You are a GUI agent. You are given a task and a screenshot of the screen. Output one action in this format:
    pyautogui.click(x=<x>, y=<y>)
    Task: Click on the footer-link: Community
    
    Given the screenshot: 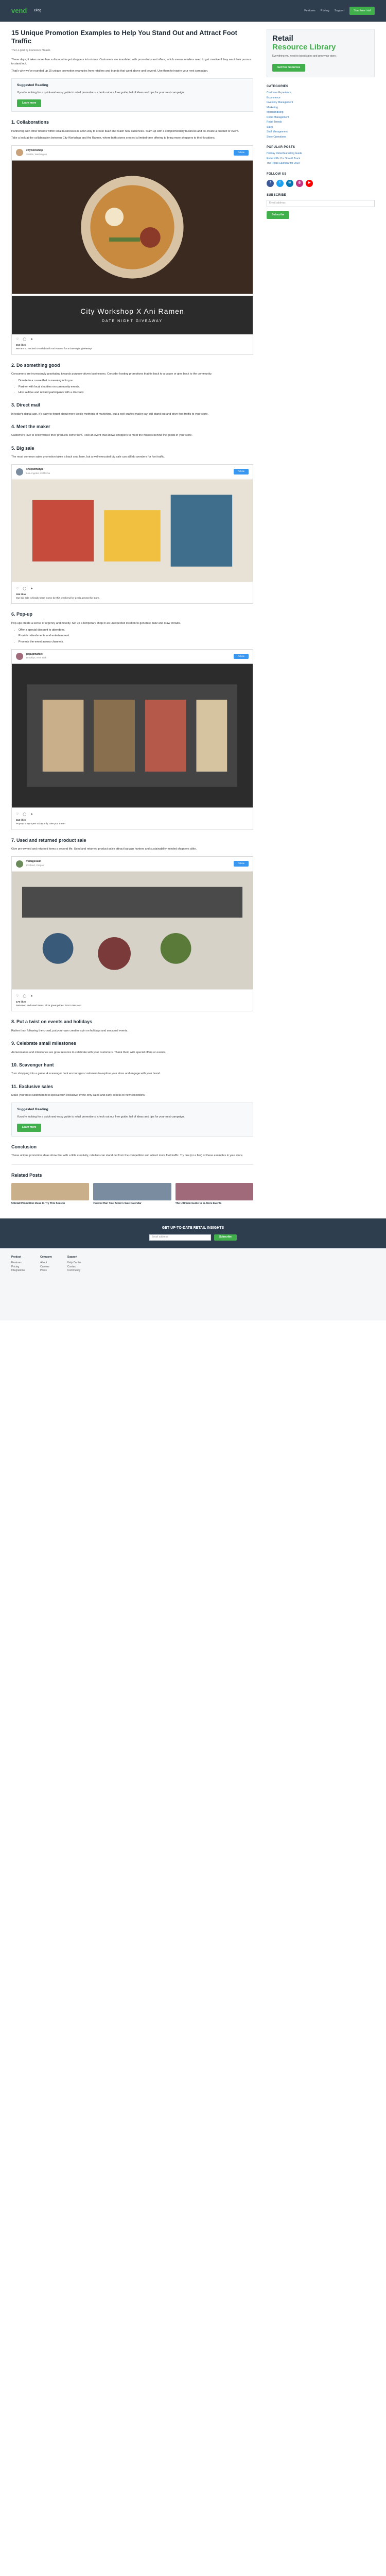 What is the action you would take?
    pyautogui.click(x=74, y=1271)
    